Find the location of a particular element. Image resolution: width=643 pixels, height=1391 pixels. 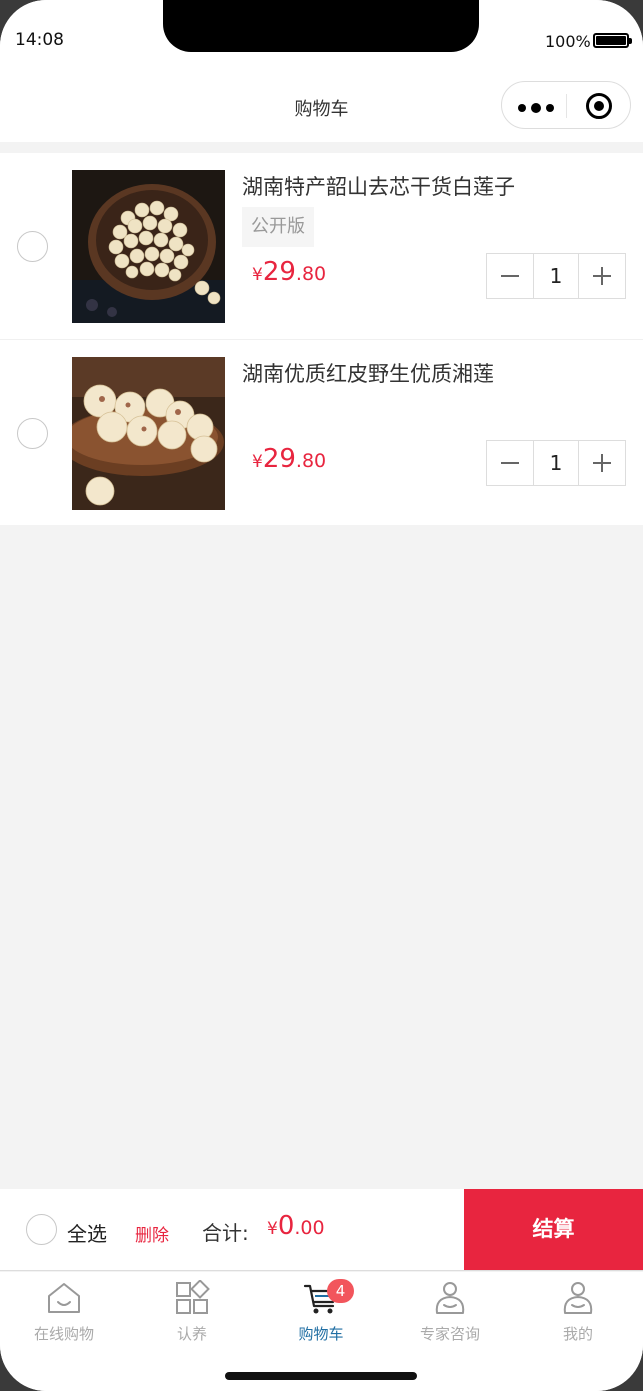

product-spec-tag: 公开版 is located at coordinates (278, 227).